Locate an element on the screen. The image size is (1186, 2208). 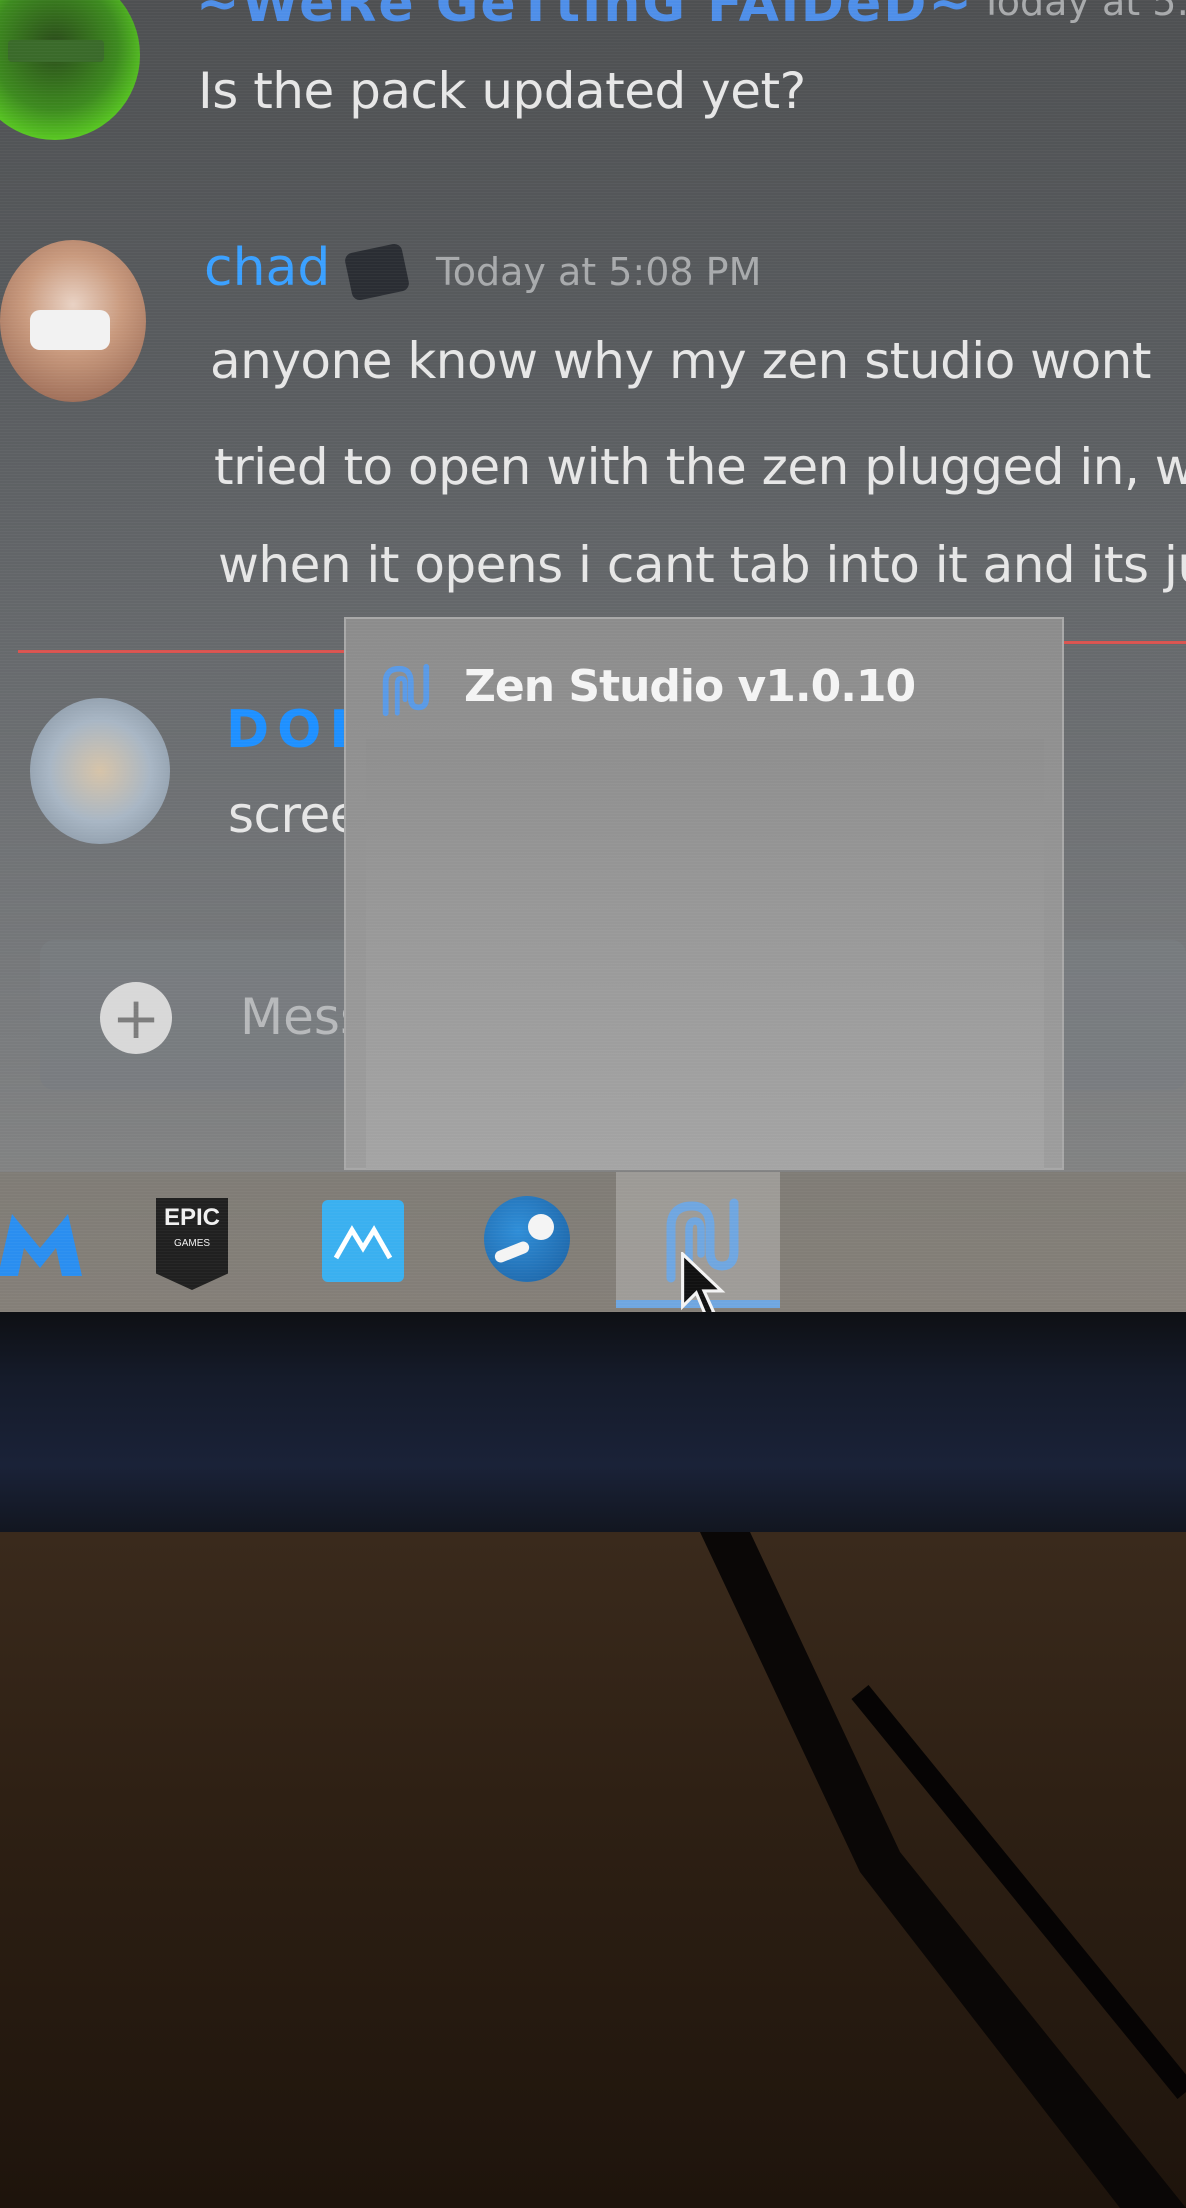
timestamp-top: Today at 5: is located at coordinates (1083, 12).